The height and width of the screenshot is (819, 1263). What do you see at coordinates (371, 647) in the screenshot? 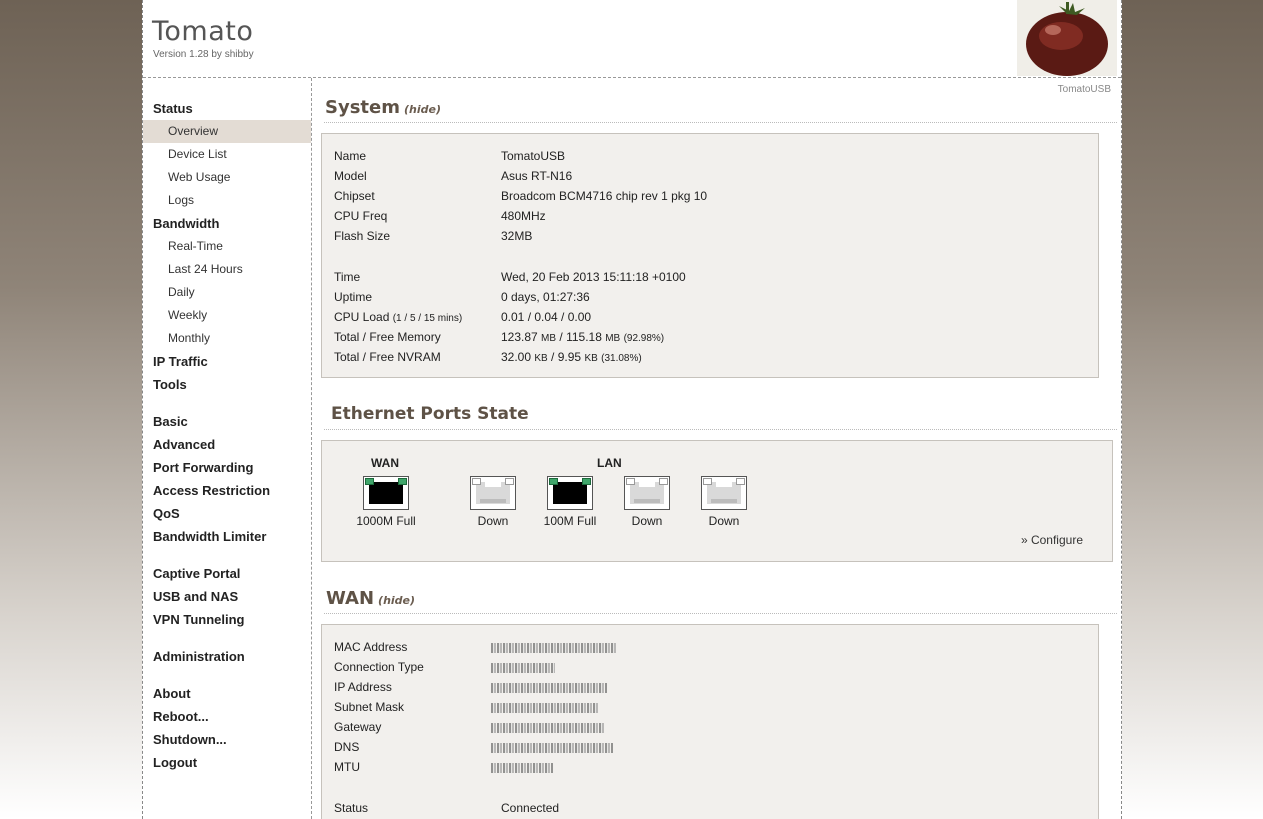
I see `row-label: MAC Address` at bounding box center [371, 647].